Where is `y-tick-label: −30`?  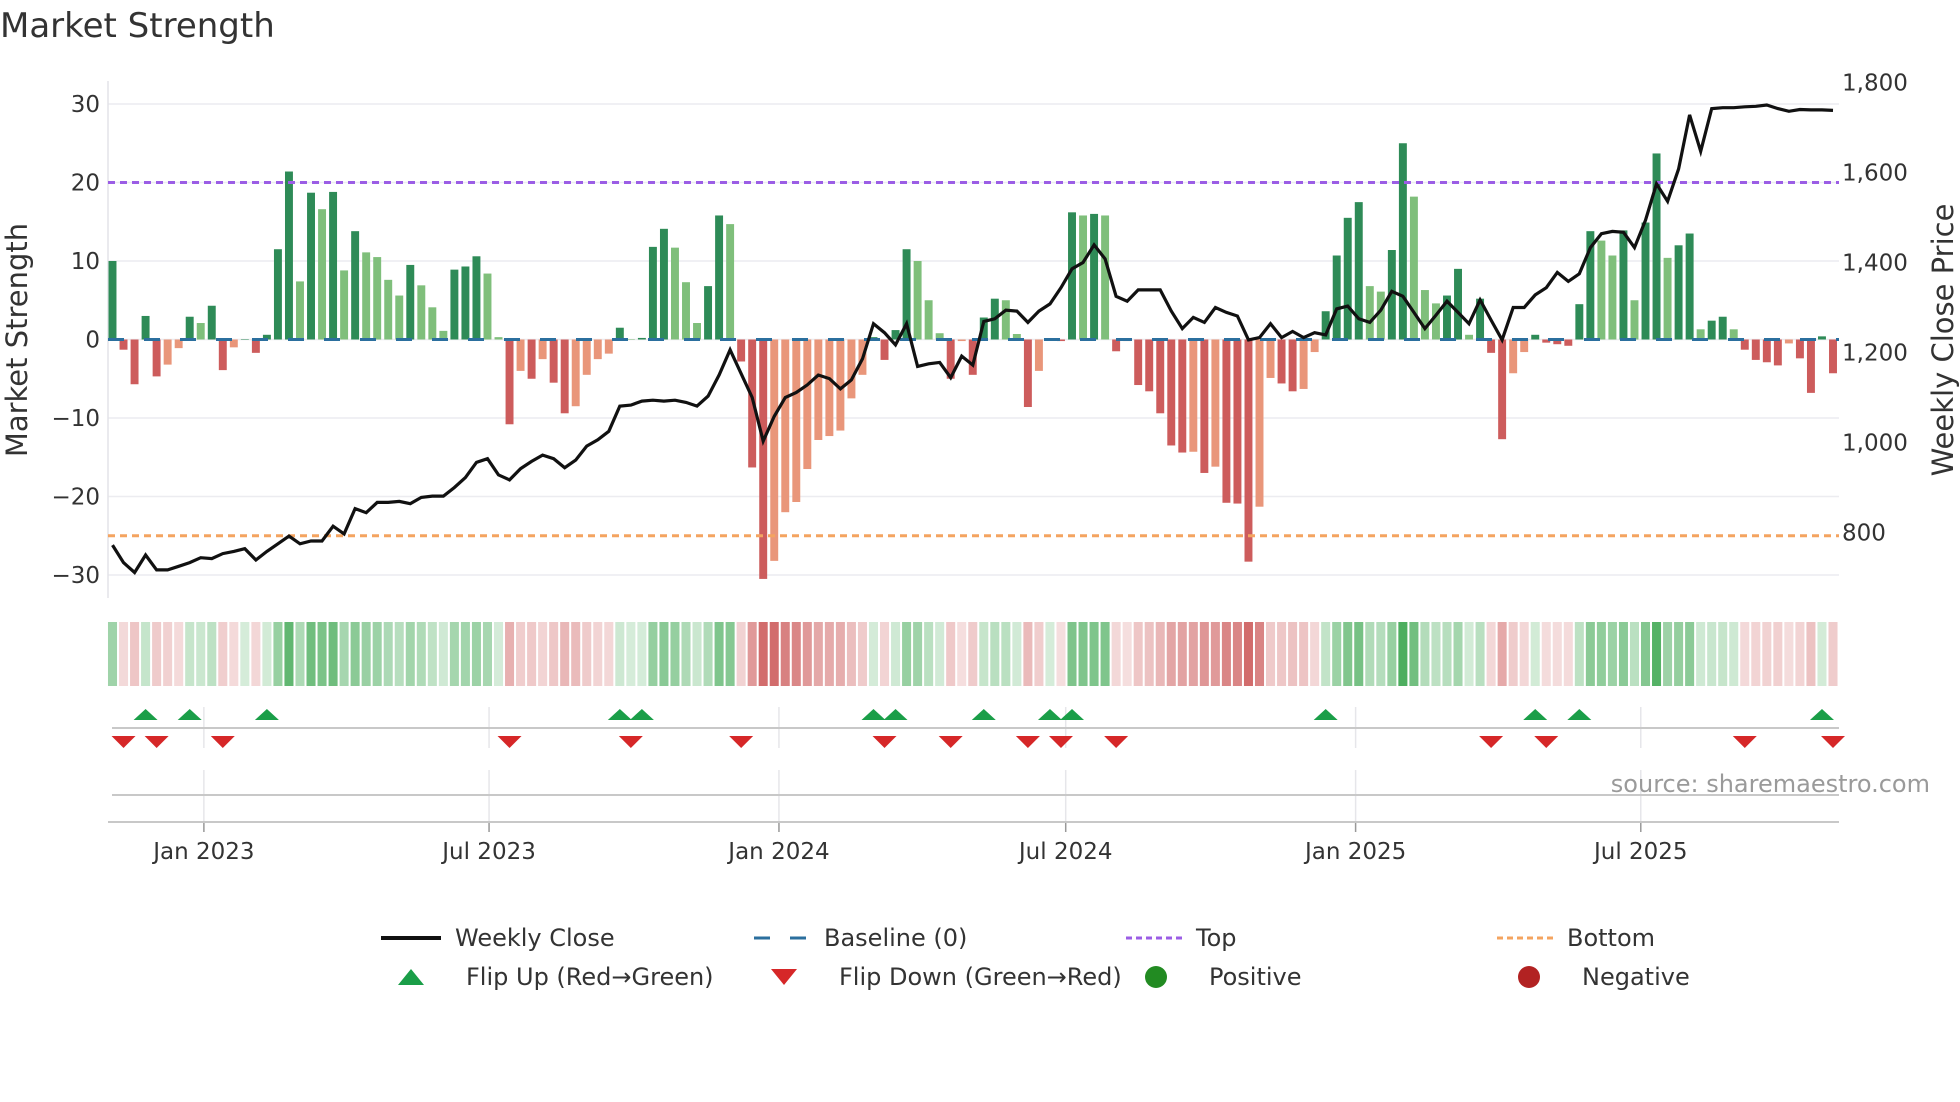 y-tick-label: −30 is located at coordinates (75, 576).